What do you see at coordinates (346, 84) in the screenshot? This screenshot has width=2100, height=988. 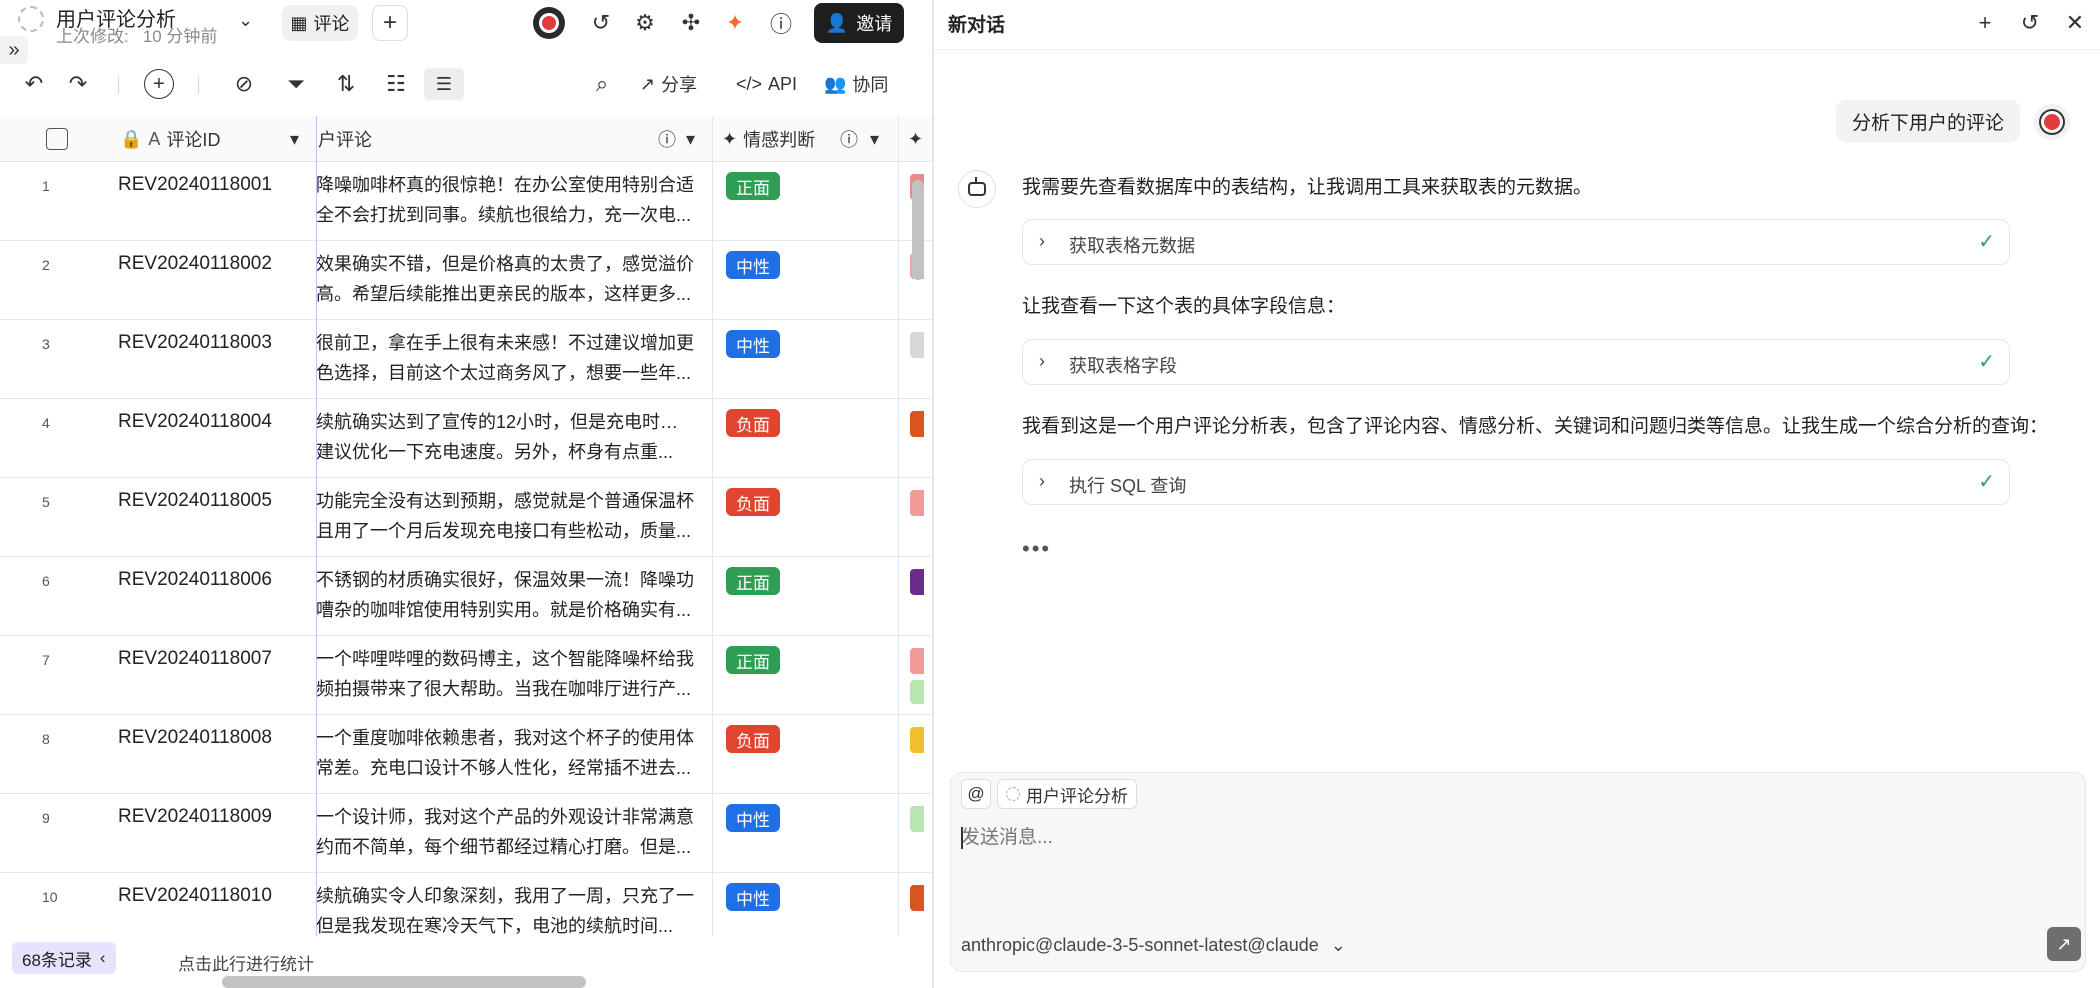 I see `sort-icon: ⇅` at bounding box center [346, 84].